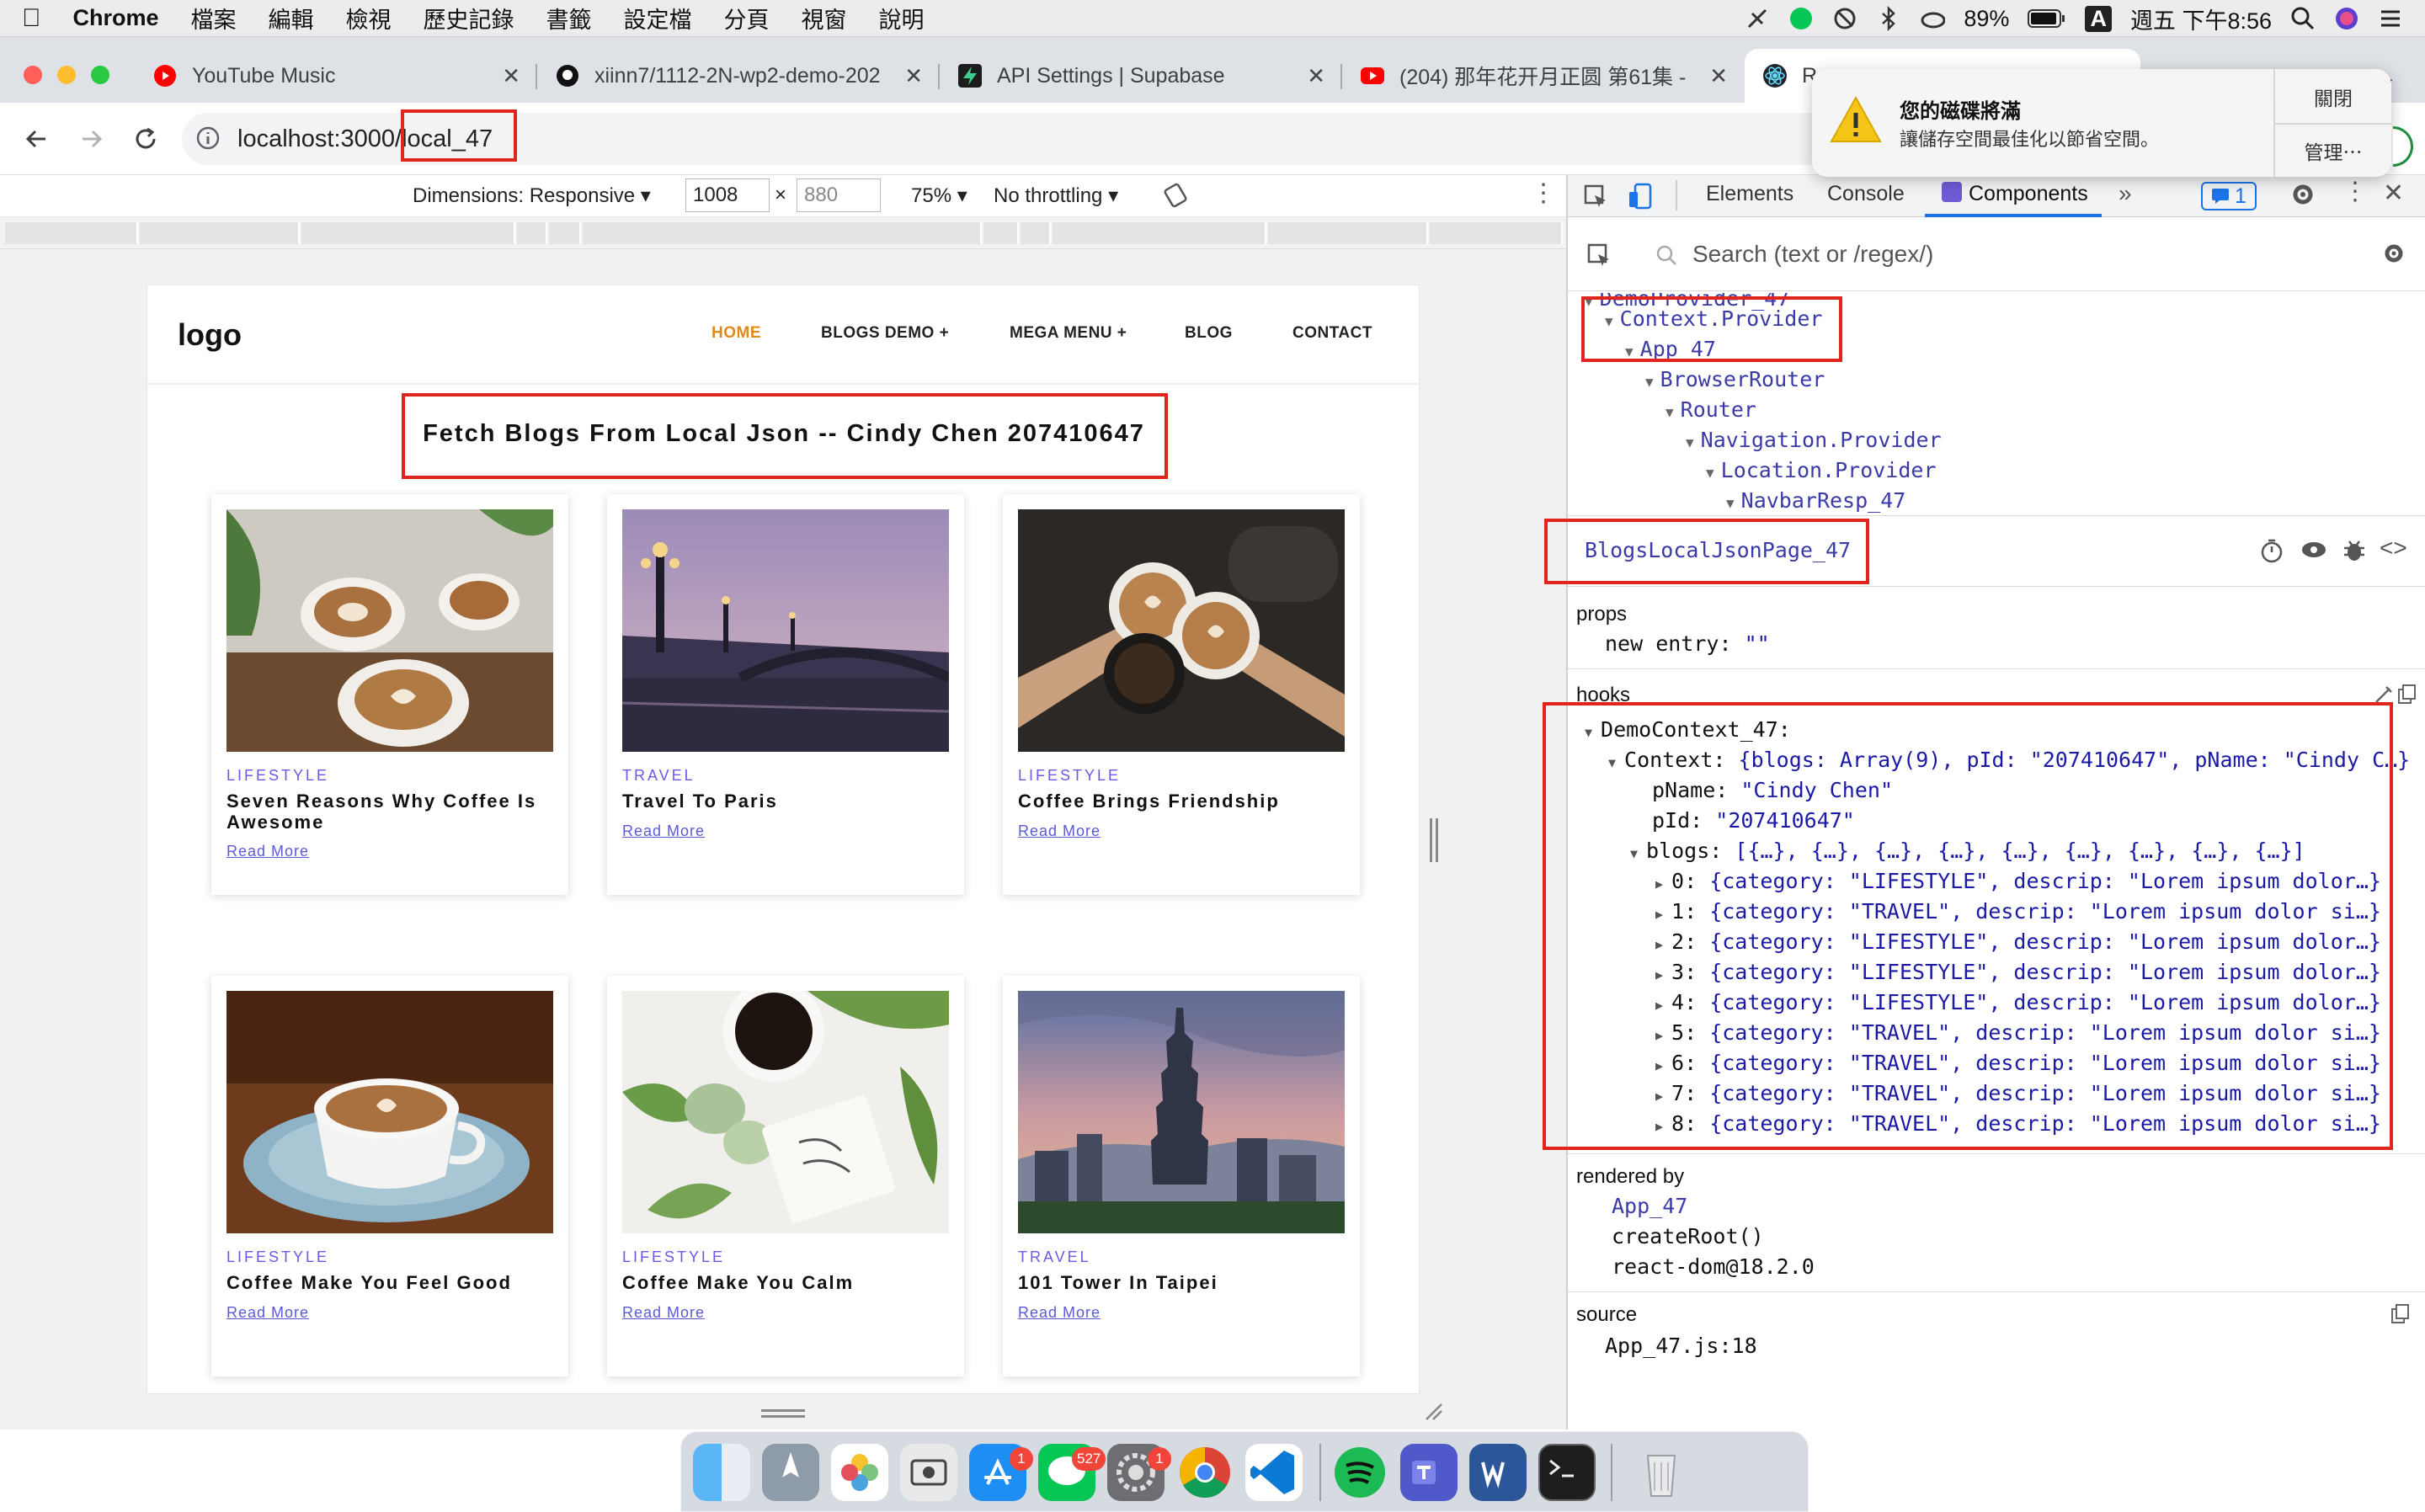 This screenshot has height=1512, width=2425. Describe the element at coordinates (1661, 1473) in the screenshot. I see `trash-icon` at that location.